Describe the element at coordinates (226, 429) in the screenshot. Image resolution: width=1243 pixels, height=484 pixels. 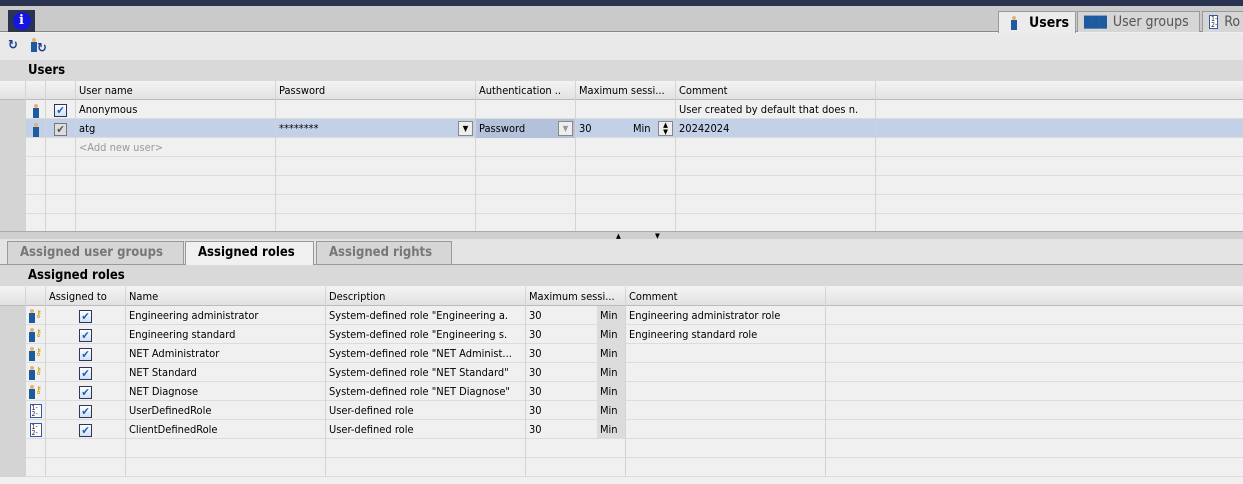
I see `role-name-cell: ClientDefinedRole` at that location.